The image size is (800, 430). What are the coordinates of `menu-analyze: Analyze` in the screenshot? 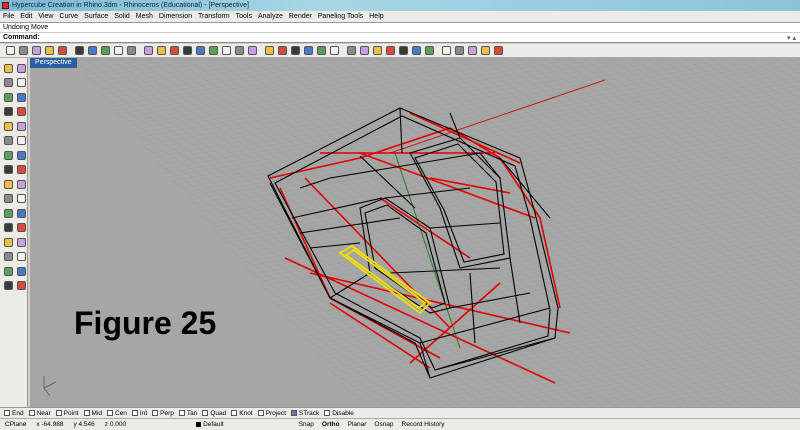 It's located at (270, 16).